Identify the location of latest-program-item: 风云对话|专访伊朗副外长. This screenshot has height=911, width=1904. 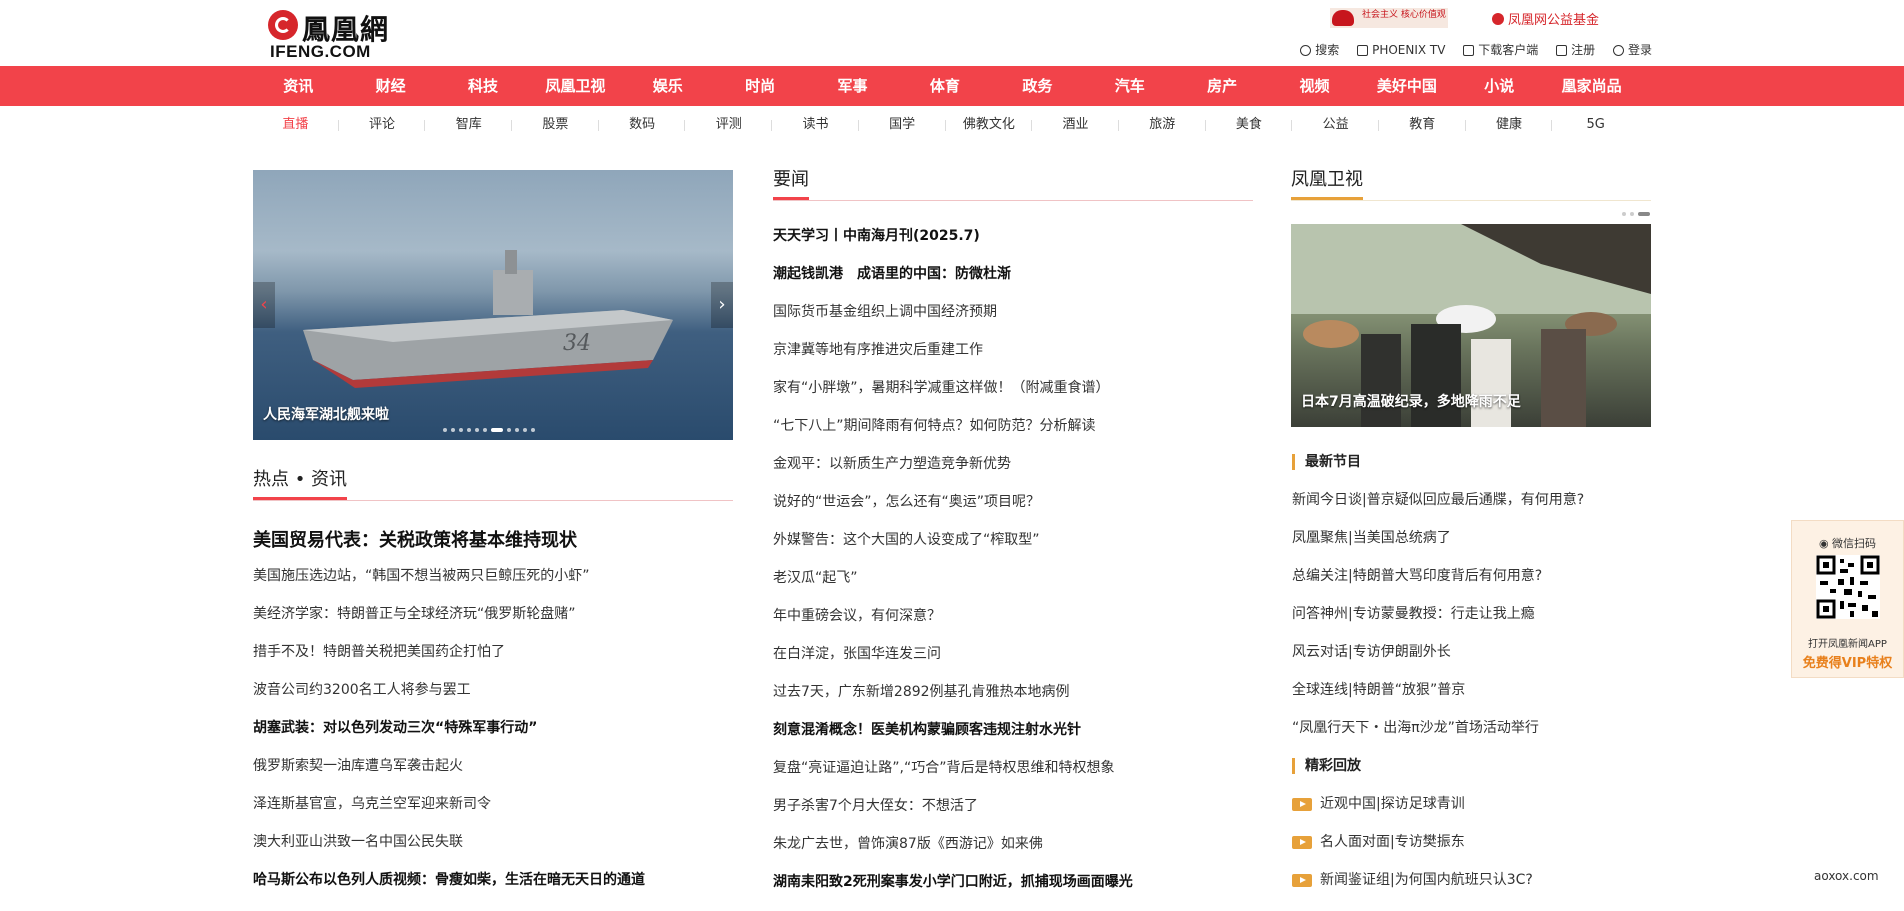
(1472, 652).